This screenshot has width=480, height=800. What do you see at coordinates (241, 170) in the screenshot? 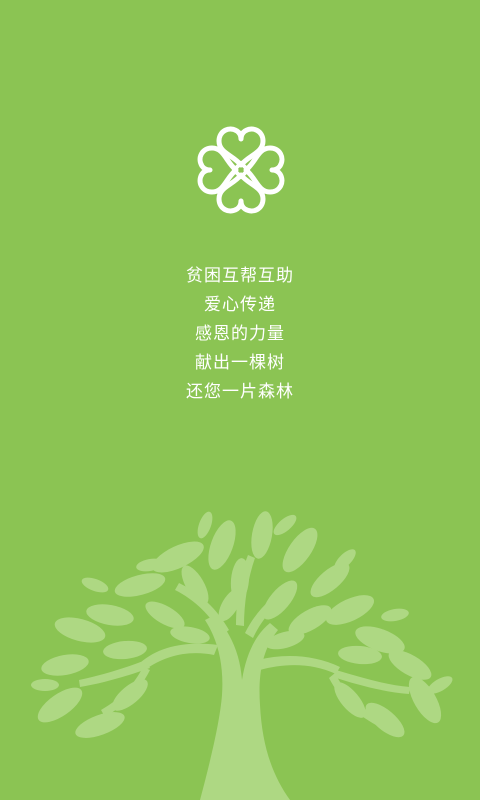
I see `clover-heart-logo-icon` at bounding box center [241, 170].